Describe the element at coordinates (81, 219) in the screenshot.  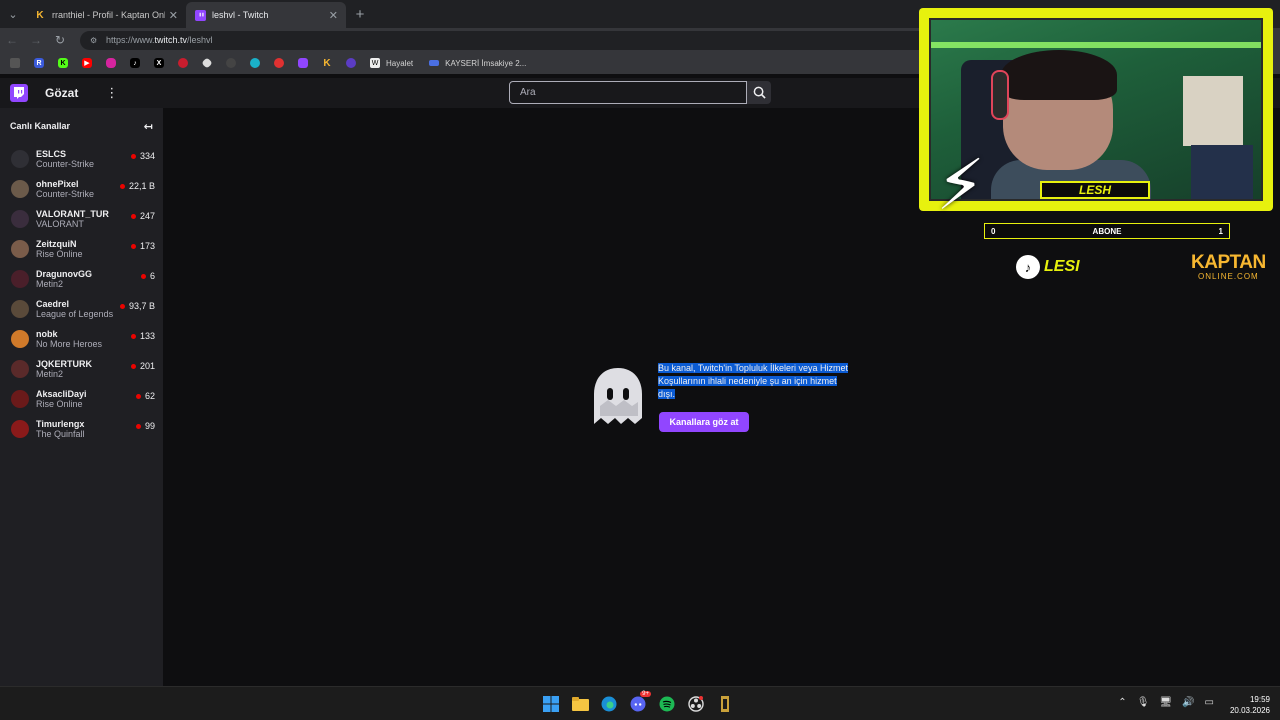
I see `sidebar-channel-item: VALORANT_TUR VALORANT 247` at that location.